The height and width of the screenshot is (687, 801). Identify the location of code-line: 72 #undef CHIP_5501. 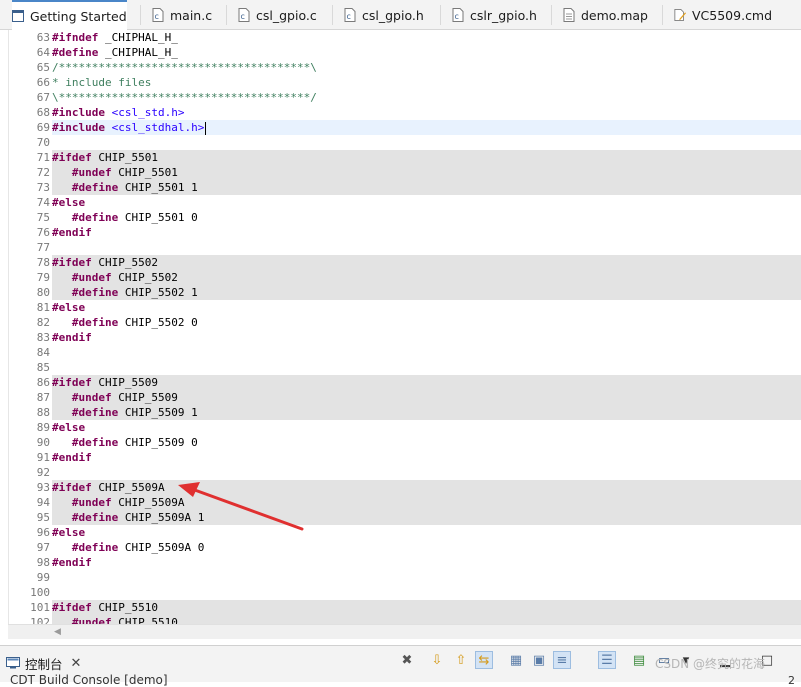
(405, 172).